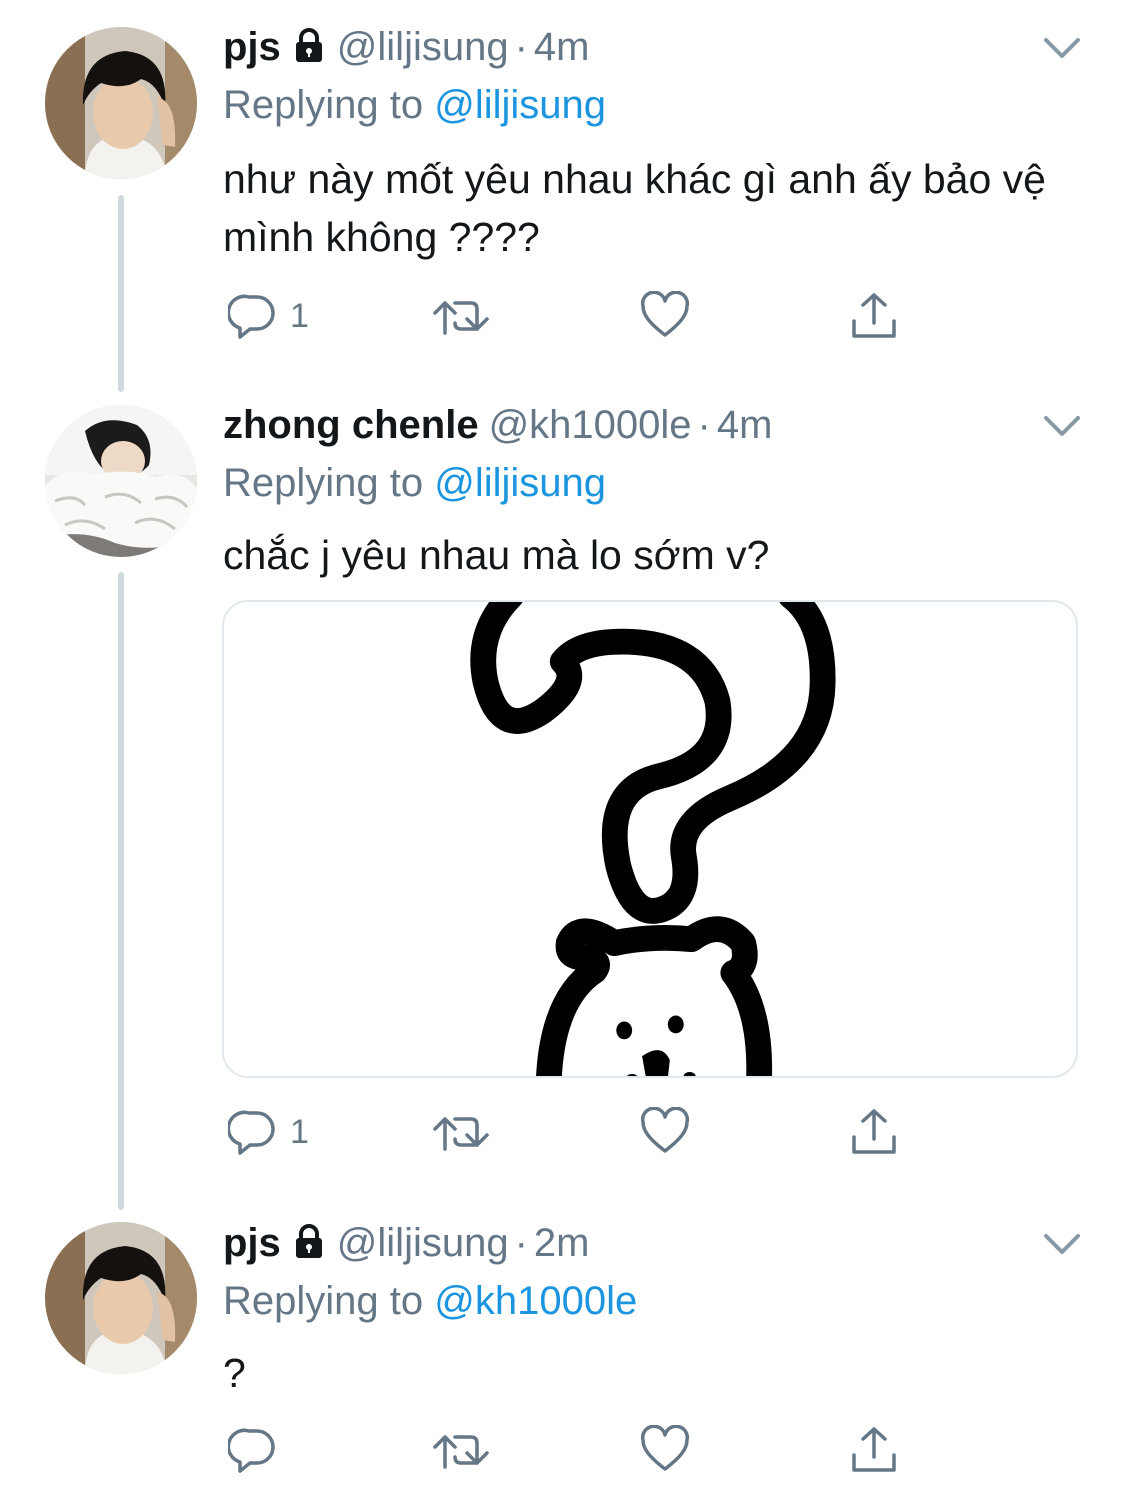 This screenshot has width=1125, height=1504. What do you see at coordinates (535, 1301) in the screenshot?
I see `replying-to-mention: @kh1000le` at bounding box center [535, 1301].